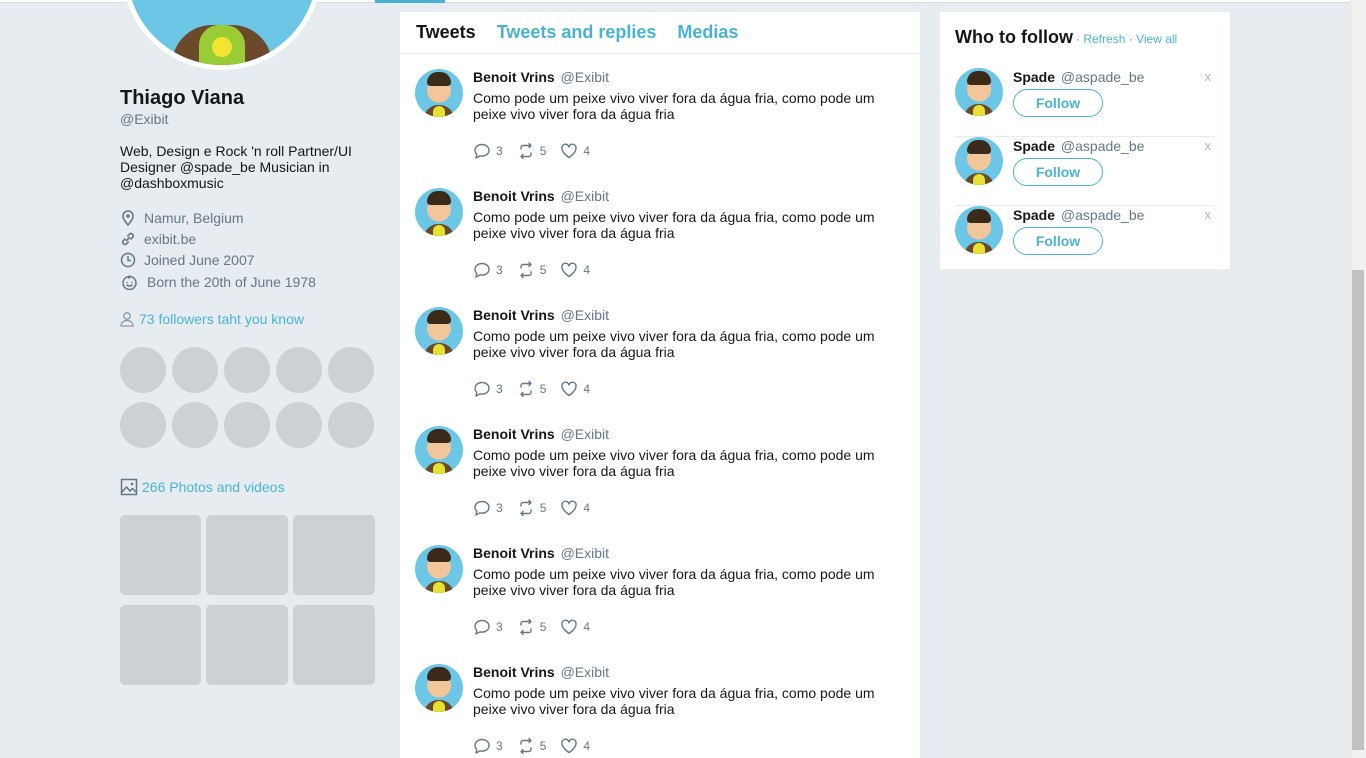  Describe the element at coordinates (1127, 39) in the screenshot. I see `who-to-follow-actions: · Refresh · View all` at that location.